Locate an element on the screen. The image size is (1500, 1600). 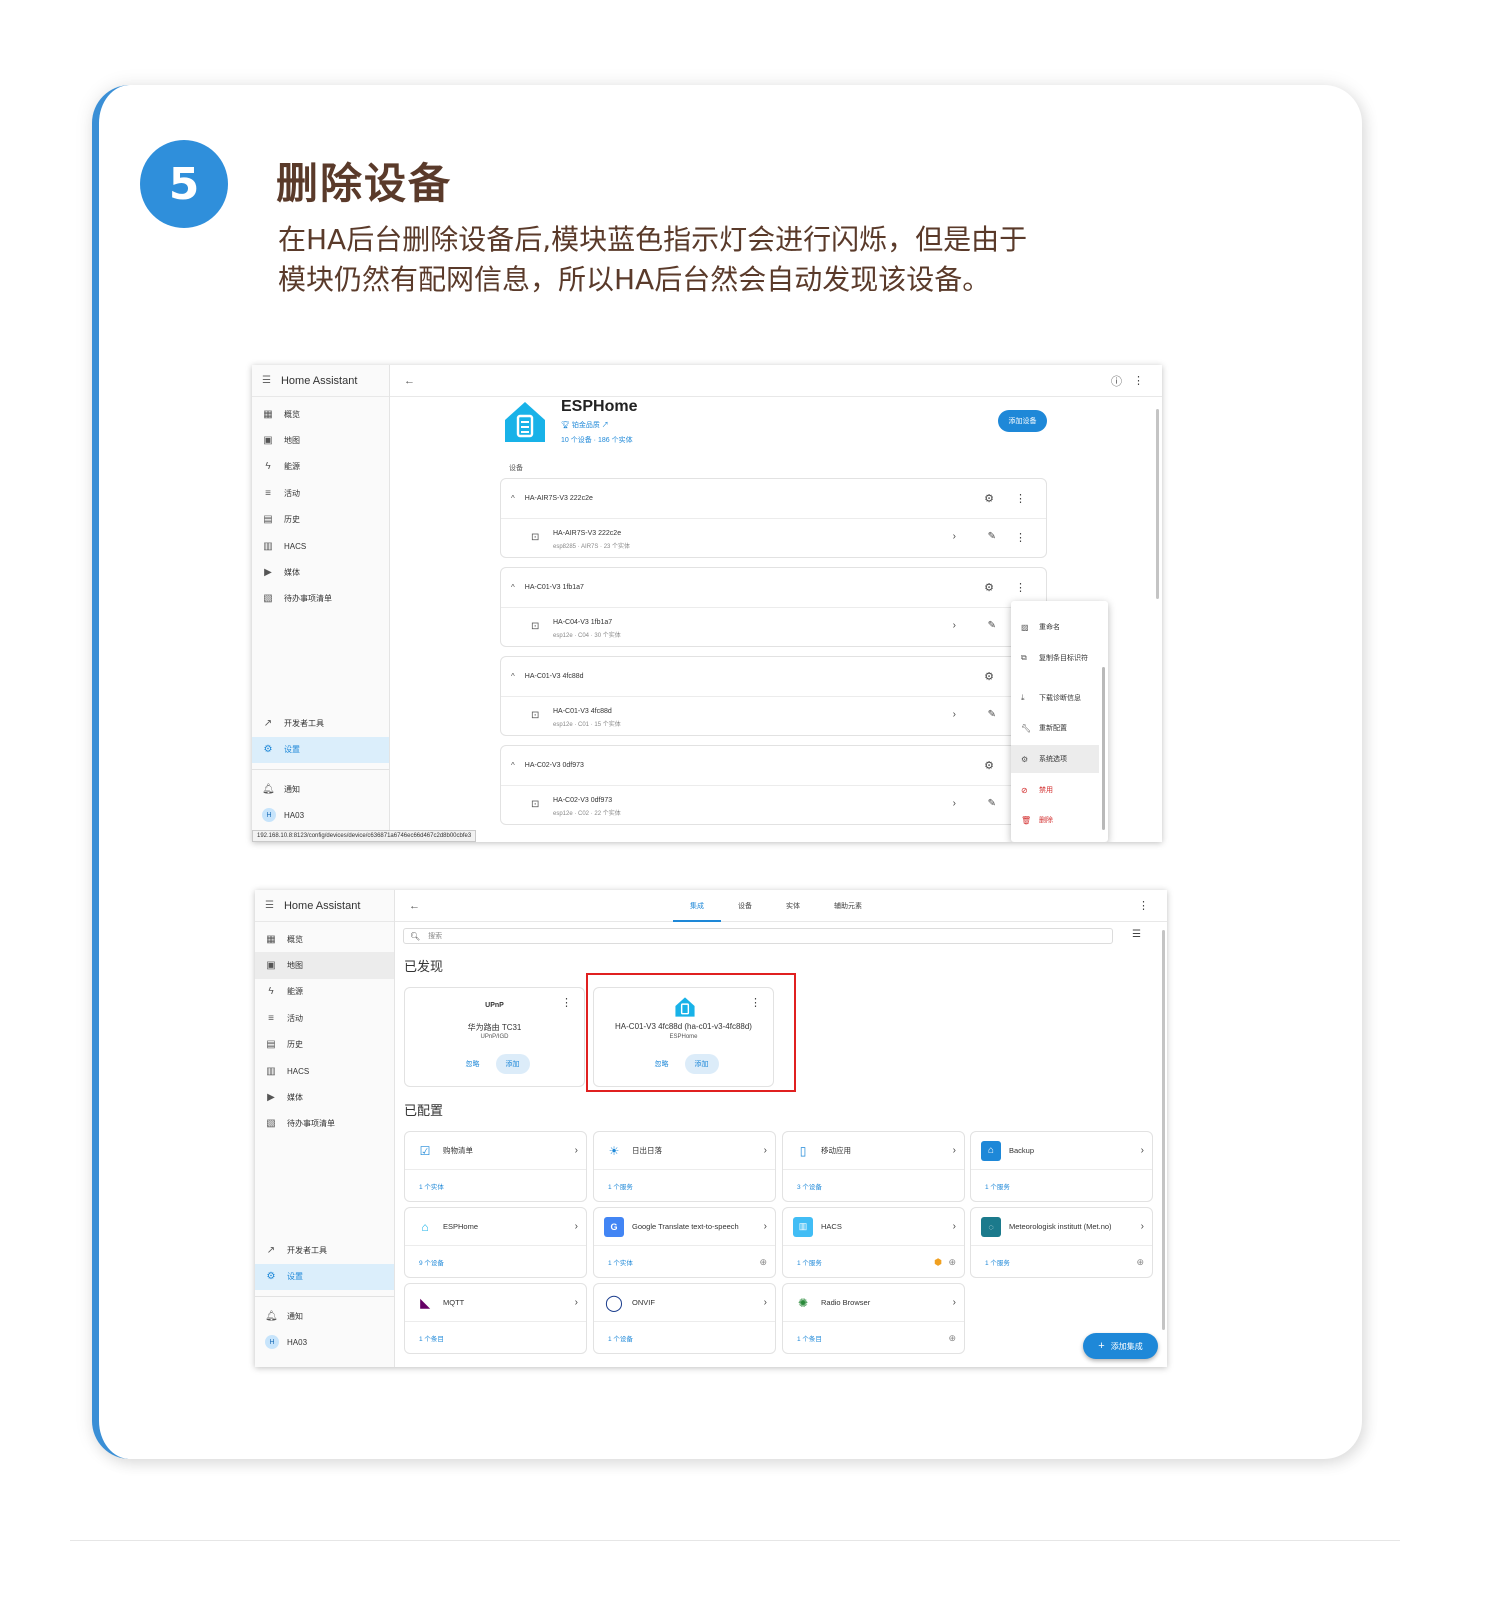
sidebar-item-overview: ▦ 概览 is located at coordinates (324, 939).